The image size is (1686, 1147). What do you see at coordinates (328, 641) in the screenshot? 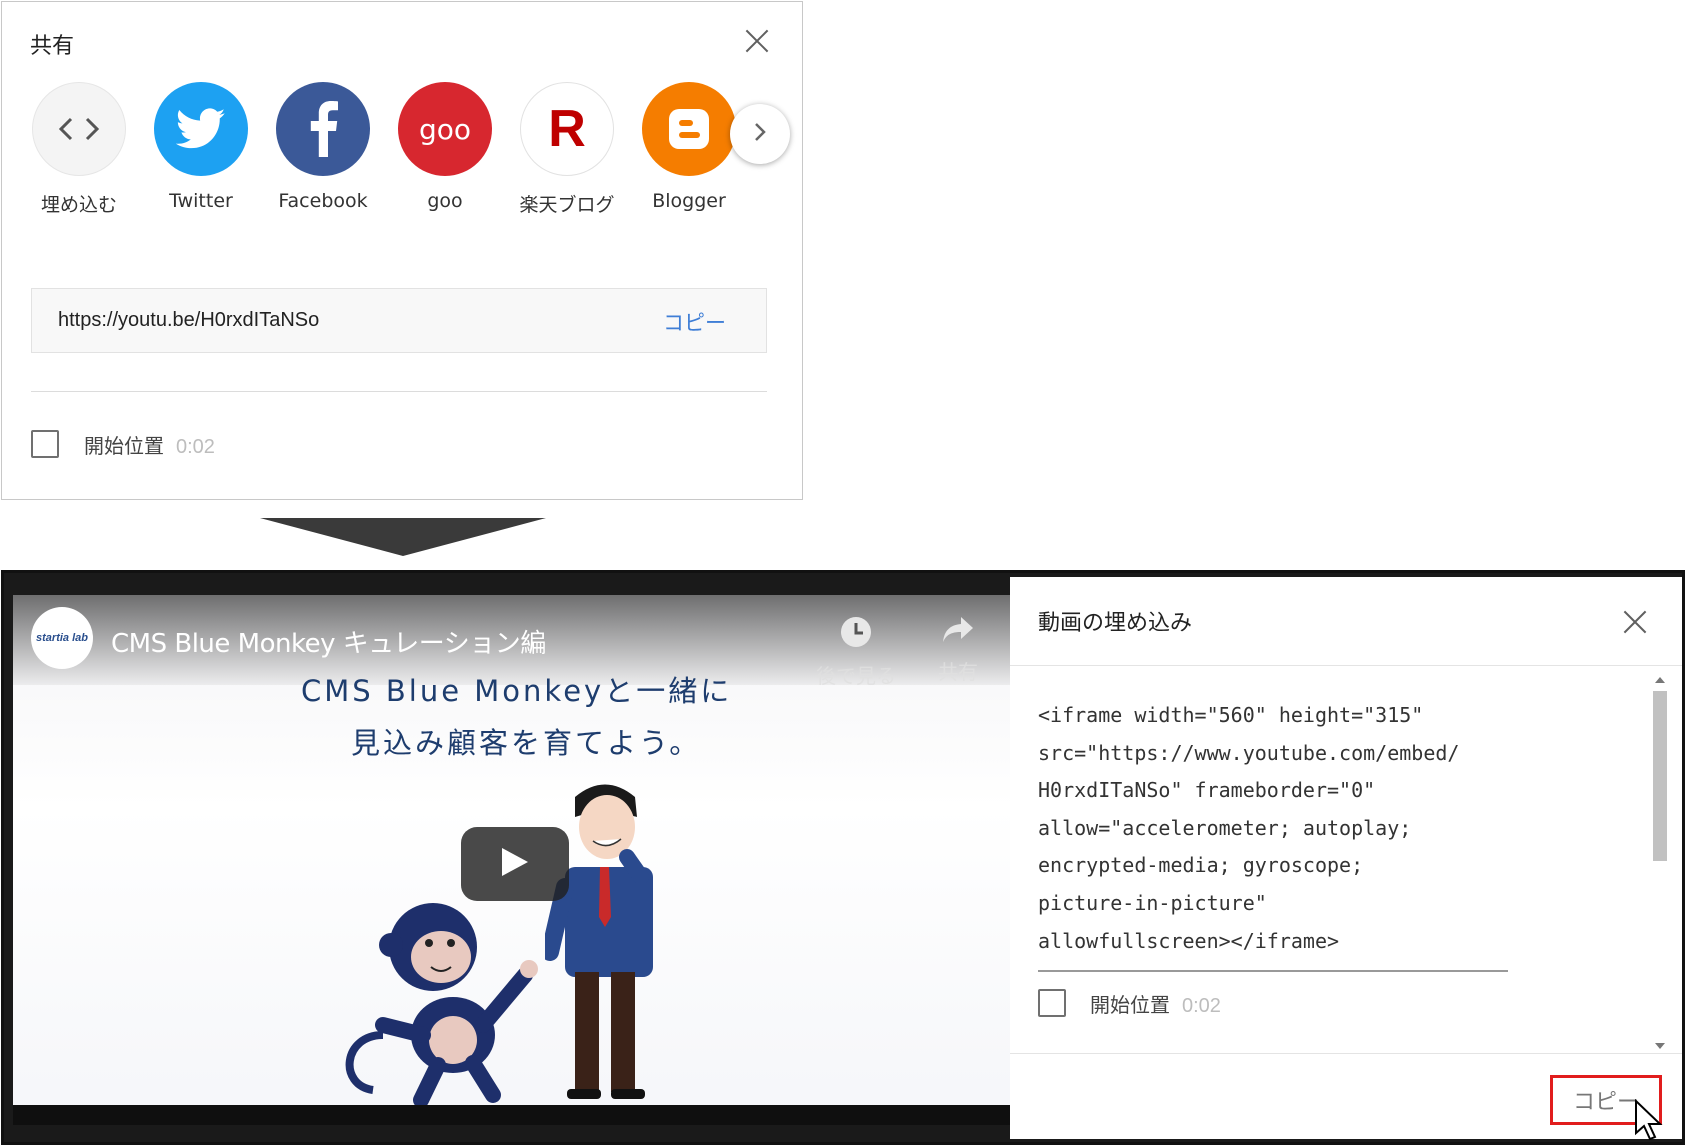
I see `video-title: CMS Blue Monkey キュレーション編` at bounding box center [328, 641].